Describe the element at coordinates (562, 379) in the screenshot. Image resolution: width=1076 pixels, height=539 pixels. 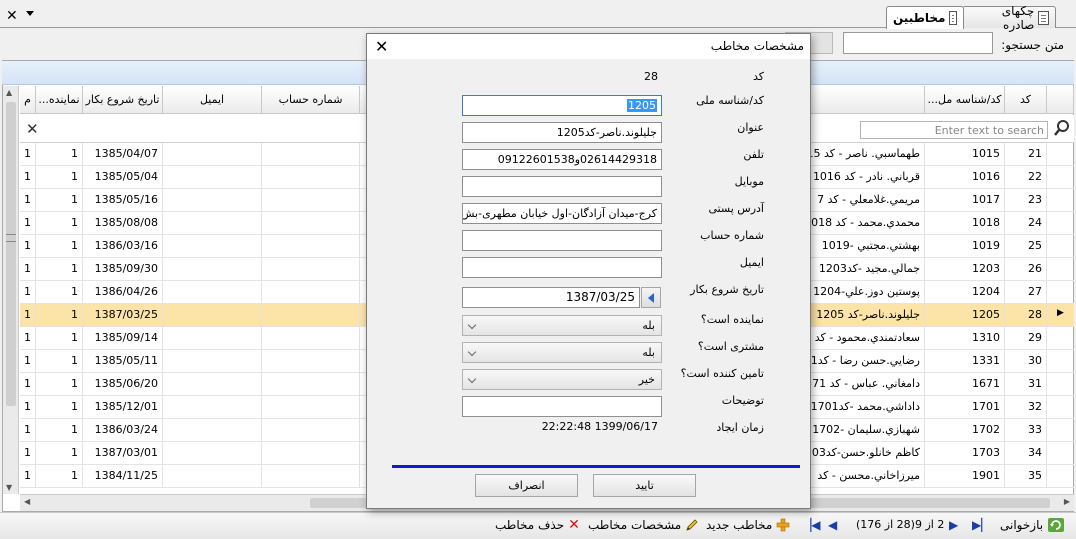
I see `supplier-select: خیر` at that location.